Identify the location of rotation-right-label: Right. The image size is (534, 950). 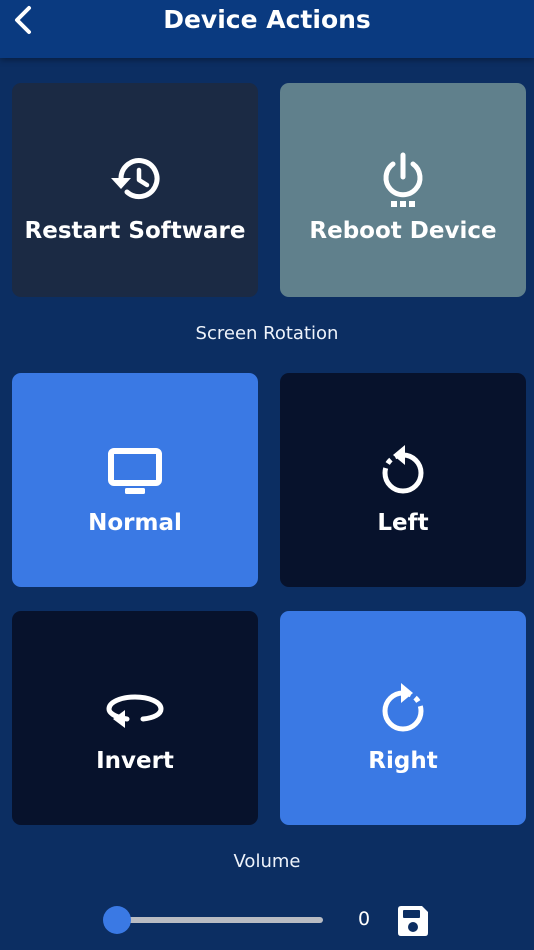
(403, 761).